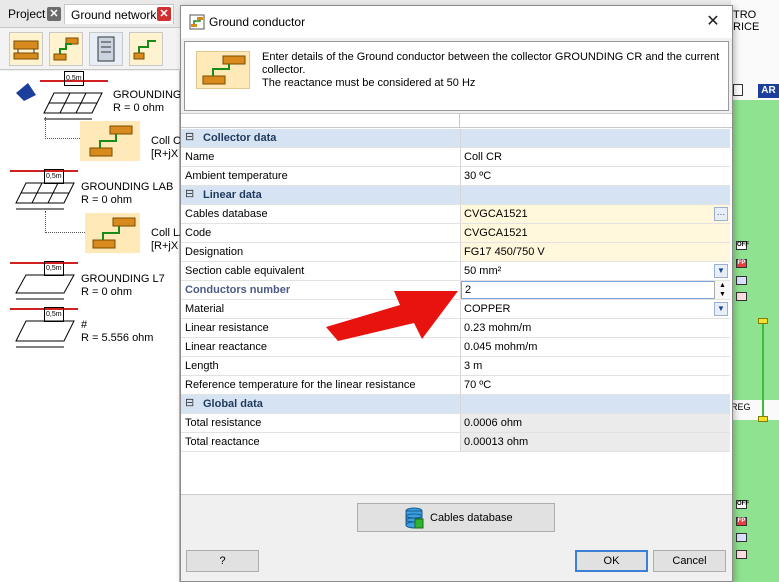 This screenshot has height=582, width=779. What do you see at coordinates (595, 176) in the screenshot?
I see `ambient-temperature-value: 30 ºC` at bounding box center [595, 176].